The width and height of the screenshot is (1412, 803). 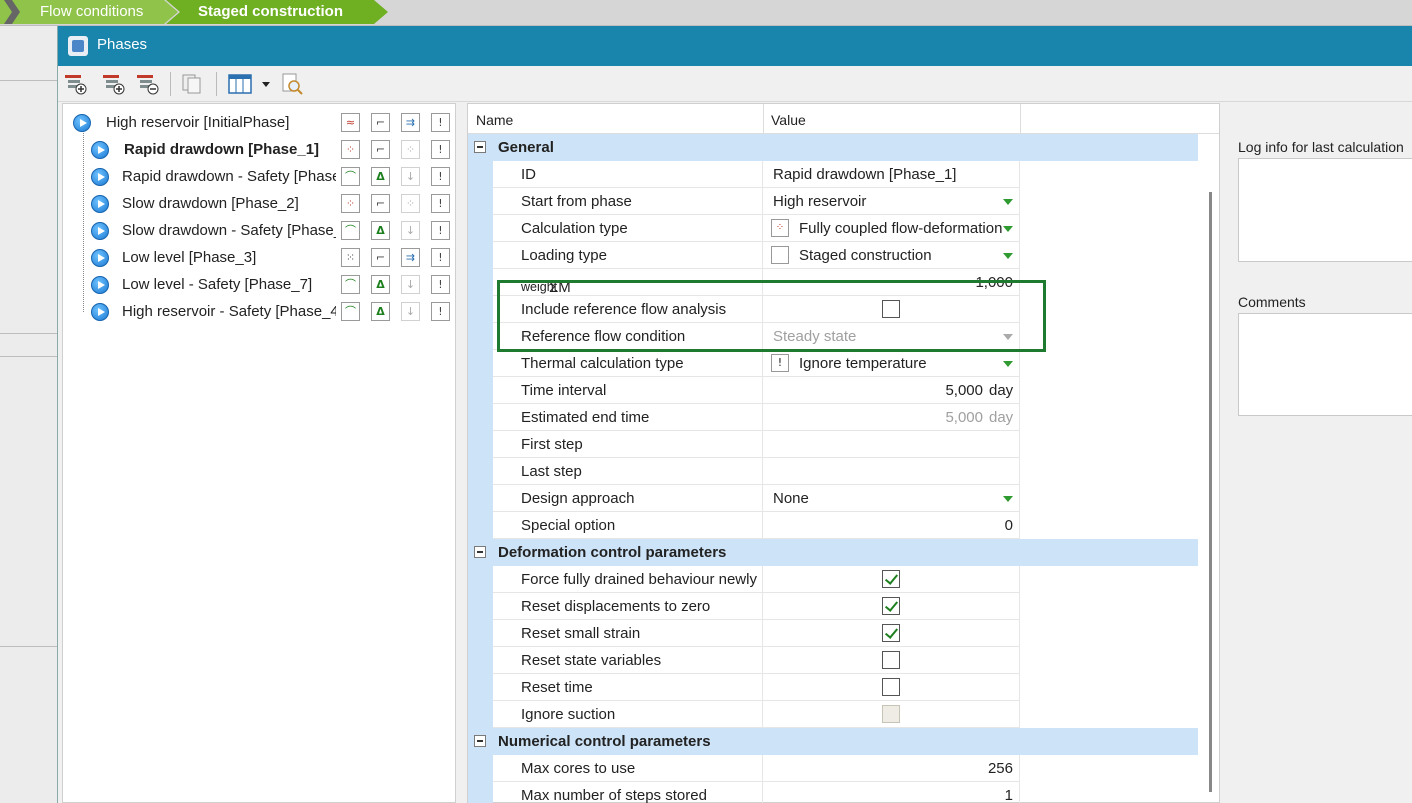 I want to click on id-field: Rapid drawdown [Phase_1], so click(x=891, y=174).